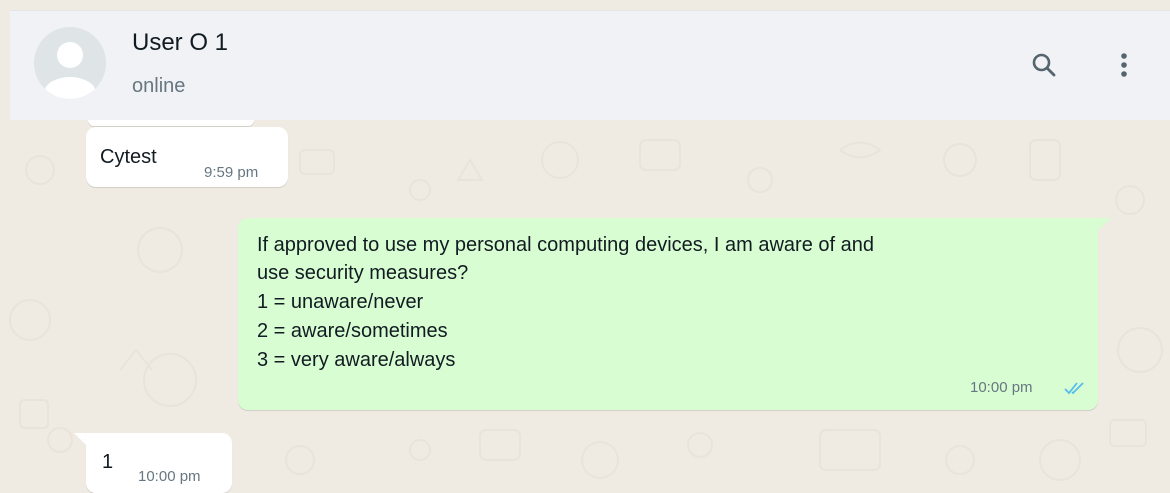 The width and height of the screenshot is (1170, 493). I want to click on message-text: 1, so click(108, 462).